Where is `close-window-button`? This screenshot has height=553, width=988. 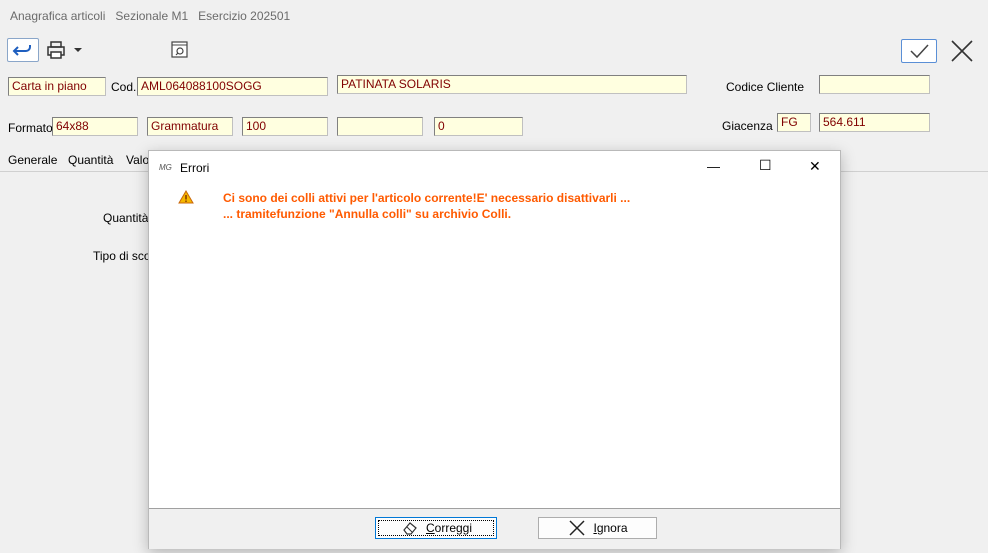
close-window-button is located at coordinates (962, 51).